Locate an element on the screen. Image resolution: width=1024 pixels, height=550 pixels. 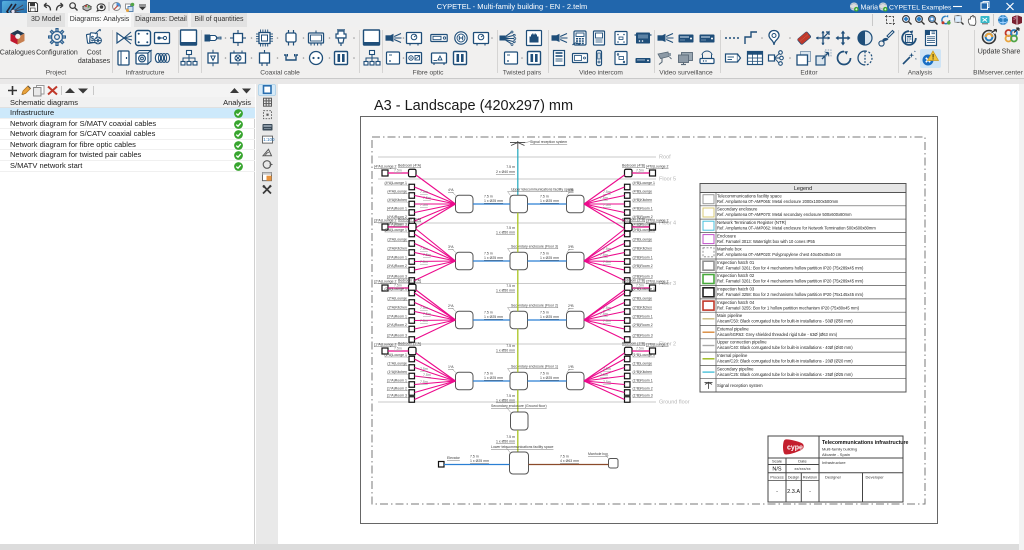
svg-text: Cost is located at coordinates (94, 53).